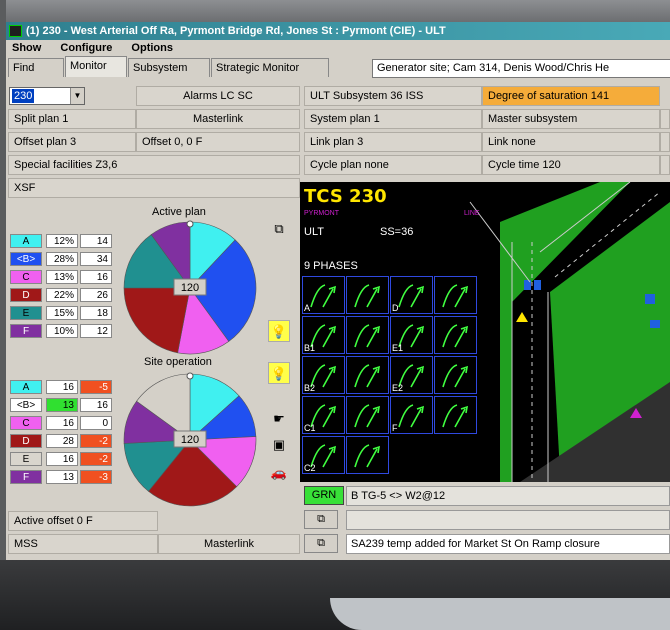 The height and width of the screenshot is (630, 670). I want to click on phase-seconds: 16, so click(96, 277).